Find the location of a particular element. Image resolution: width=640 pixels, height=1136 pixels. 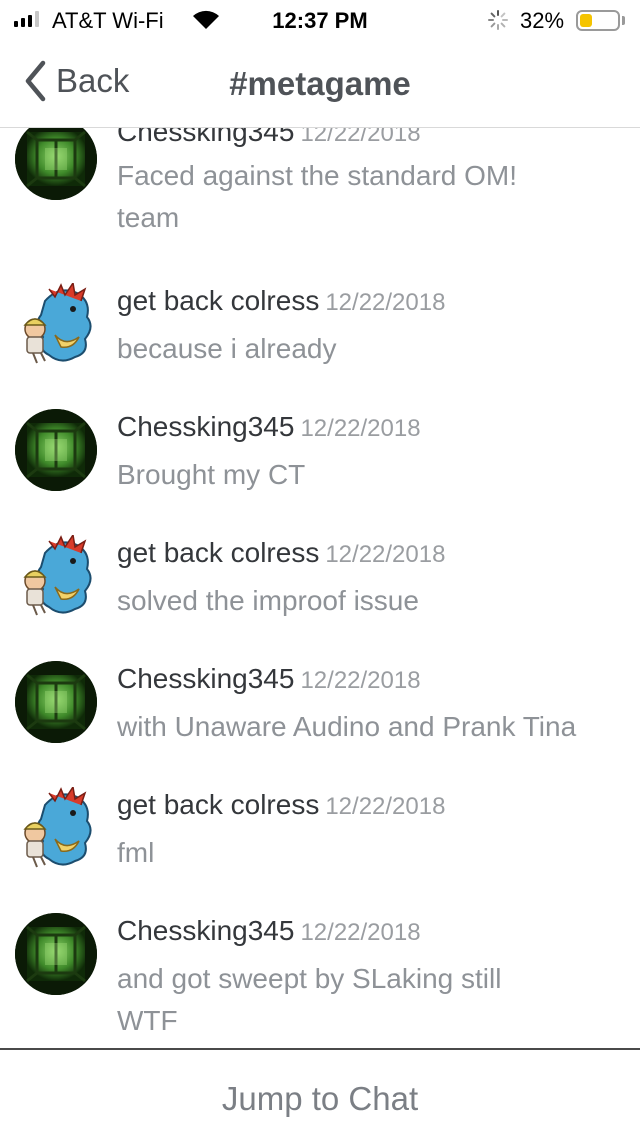

message-text: Brought my CT is located at coordinates (211, 474).